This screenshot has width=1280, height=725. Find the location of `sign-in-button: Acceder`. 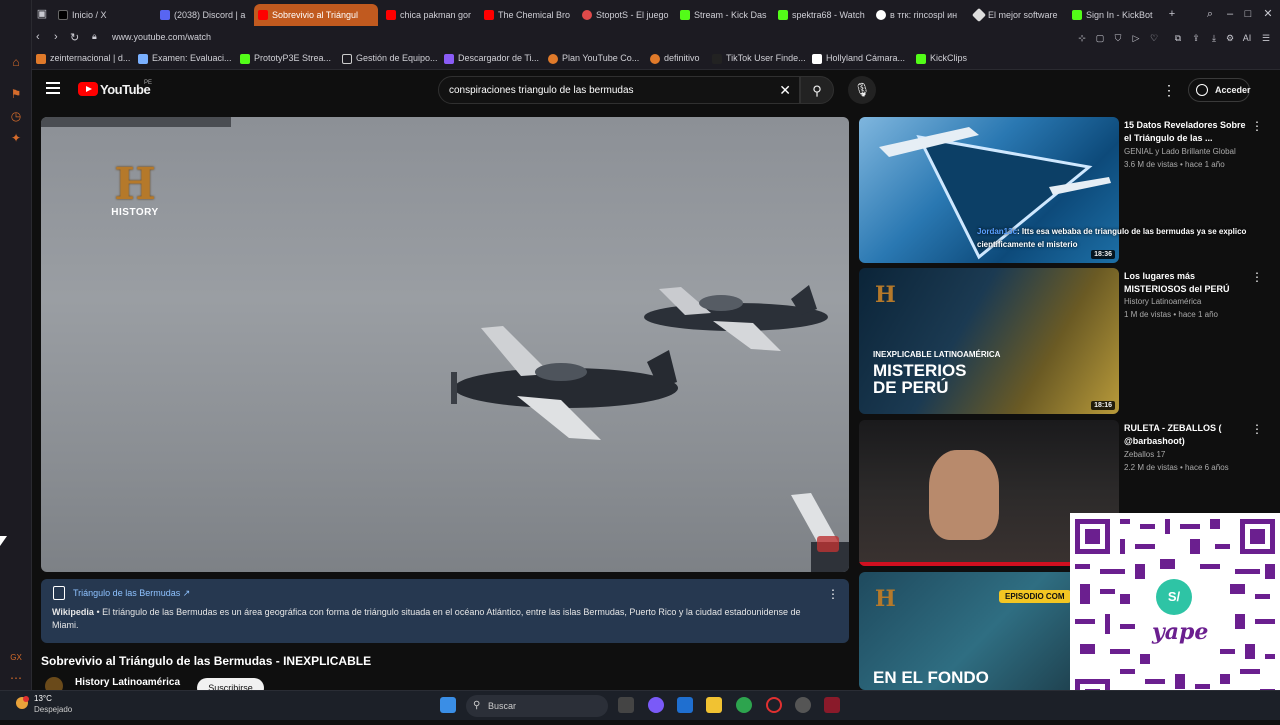

sign-in-button: Acceder is located at coordinates (1219, 90).